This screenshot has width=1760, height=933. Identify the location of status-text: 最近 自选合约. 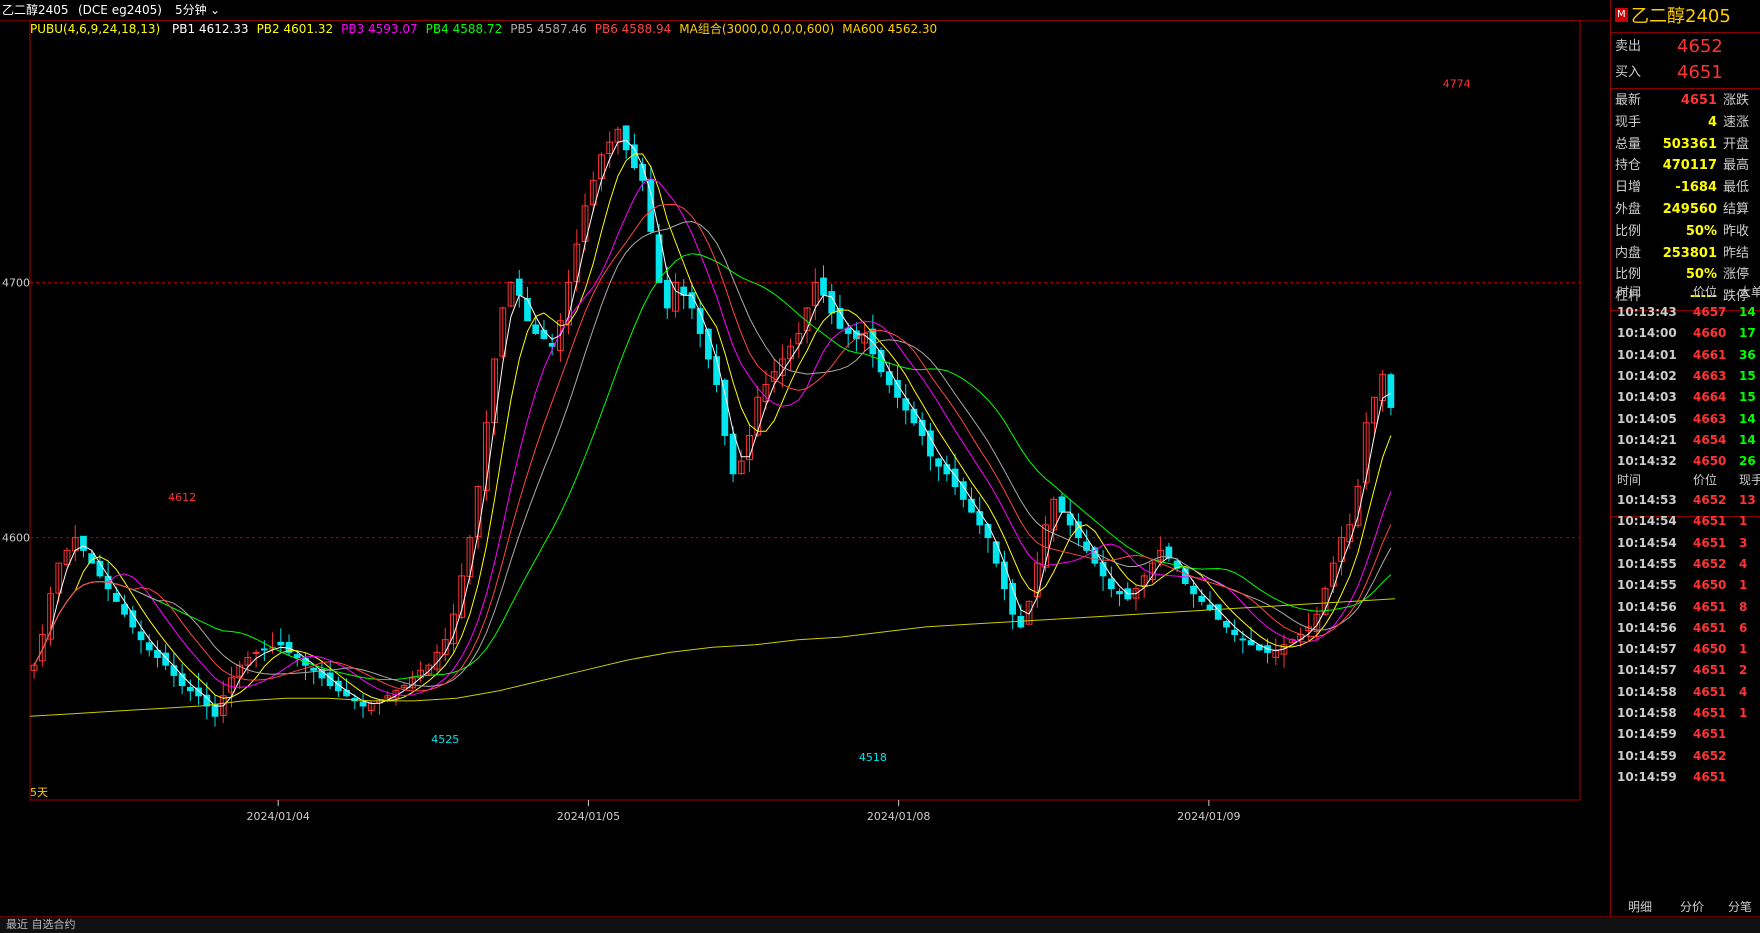
(41, 924).